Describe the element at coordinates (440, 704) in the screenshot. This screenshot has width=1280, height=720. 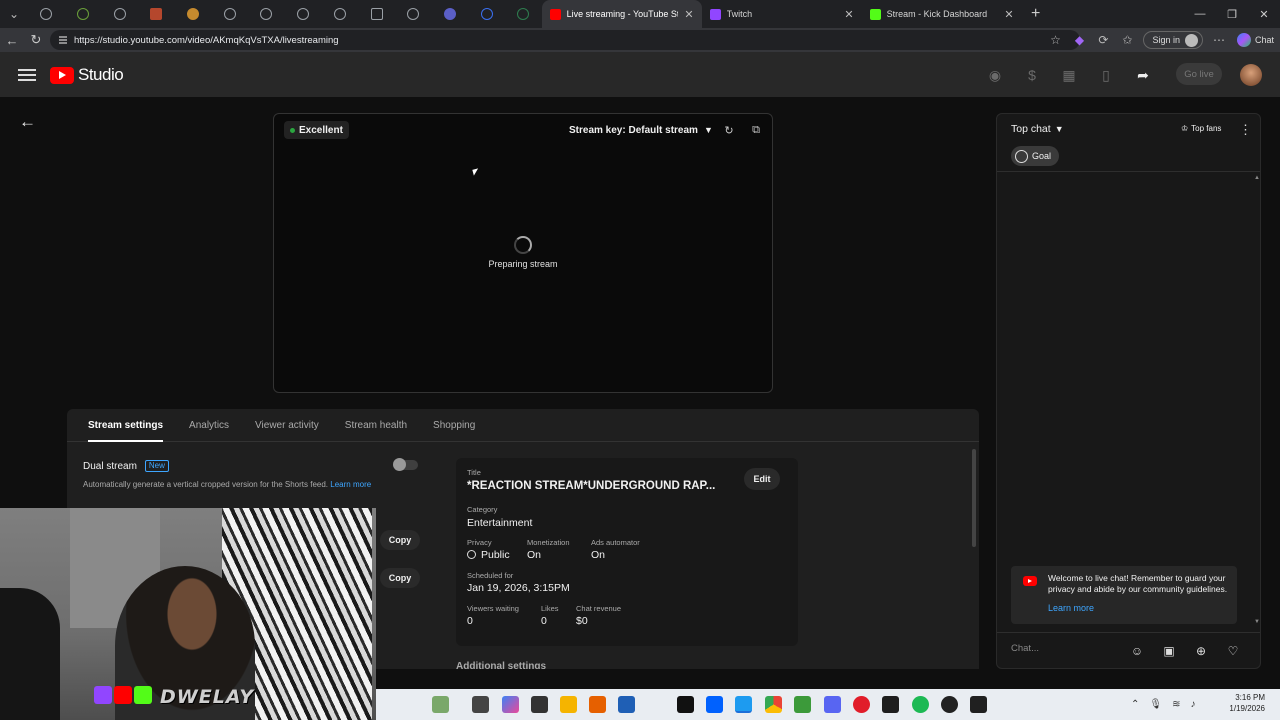
I see `weather-icon` at that location.